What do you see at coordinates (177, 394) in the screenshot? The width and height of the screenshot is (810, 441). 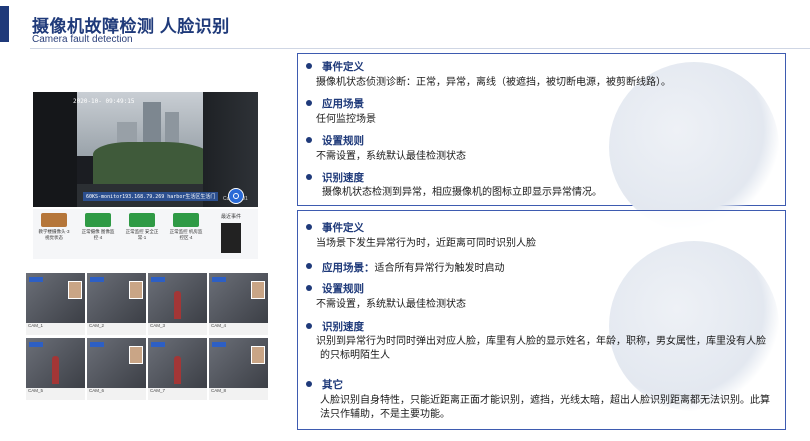 I see `thumbnail-caption: CAM_7` at bounding box center [177, 394].